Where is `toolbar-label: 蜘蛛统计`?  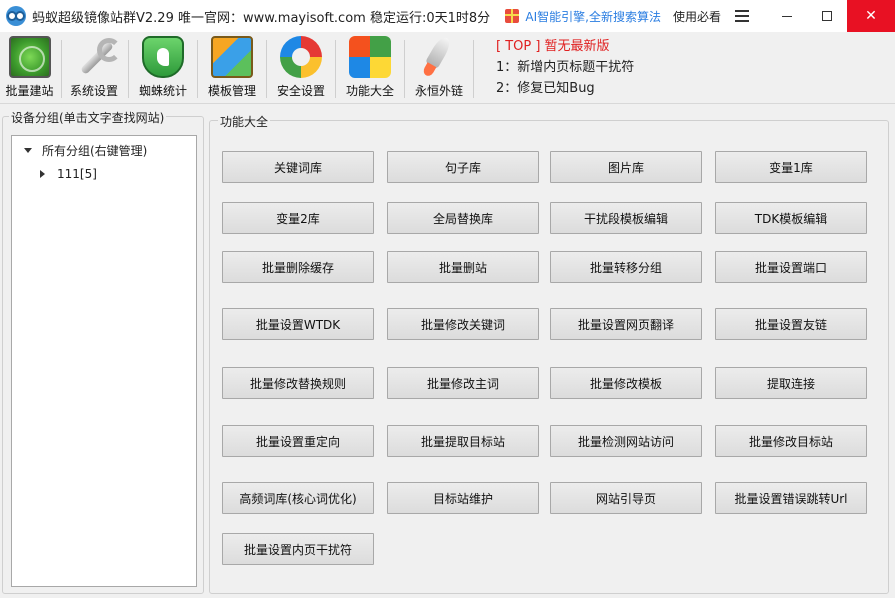 toolbar-label: 蜘蛛统计 is located at coordinates (162, 91).